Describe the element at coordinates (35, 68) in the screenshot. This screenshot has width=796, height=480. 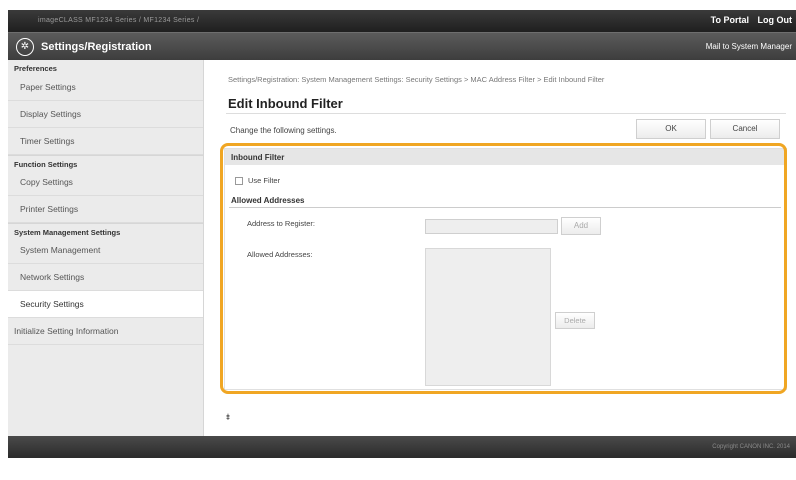
I see `sidebar-section-preferences: Preferences` at that location.